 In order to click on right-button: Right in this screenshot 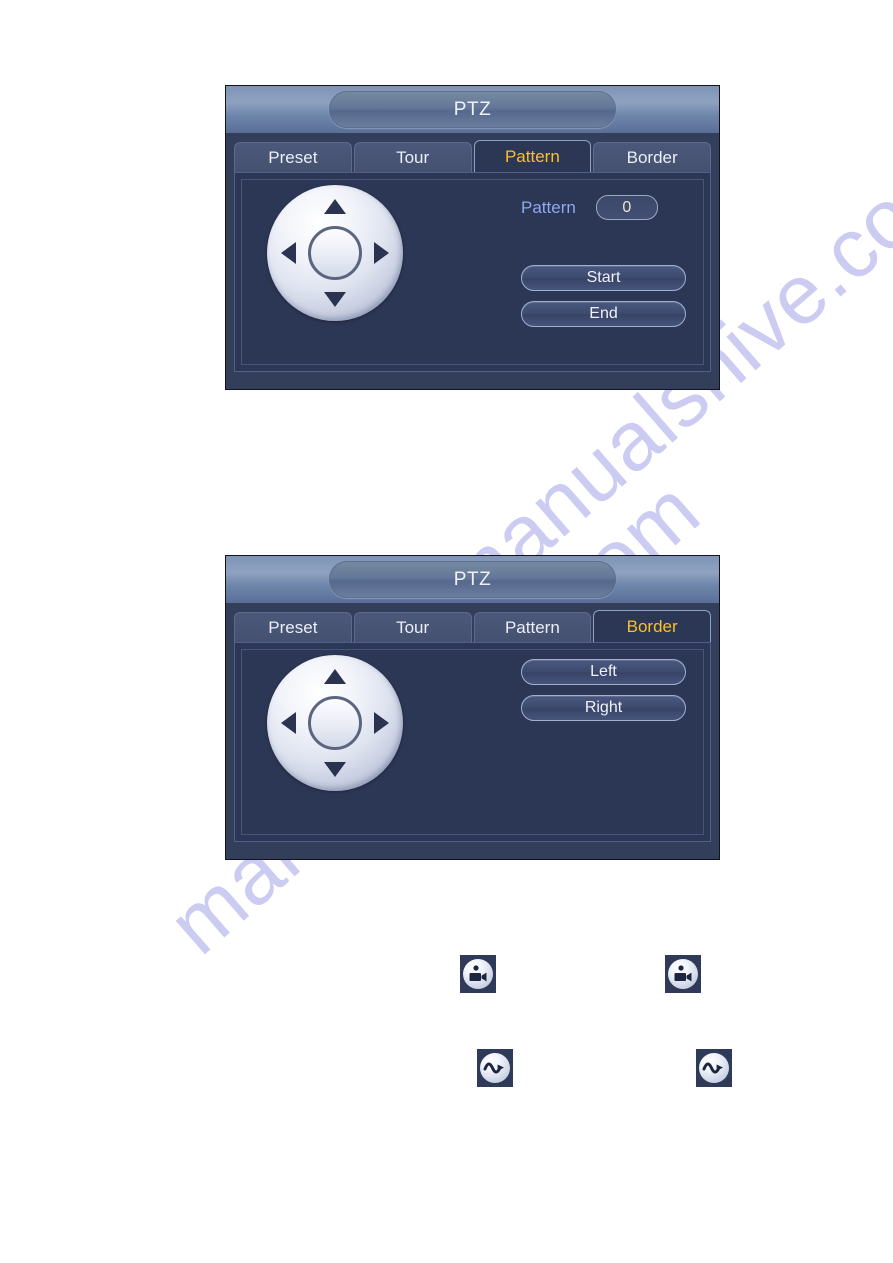, I will do `click(603, 708)`.